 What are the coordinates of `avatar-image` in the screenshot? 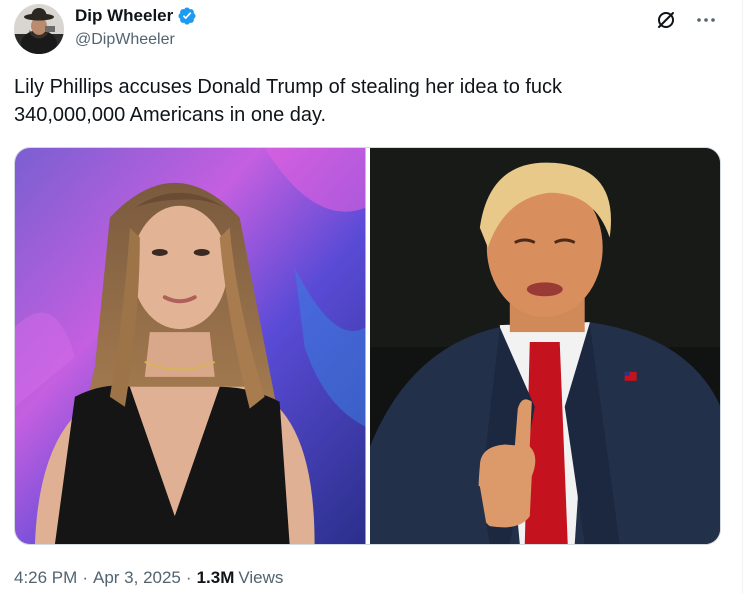 It's located at (39, 29).